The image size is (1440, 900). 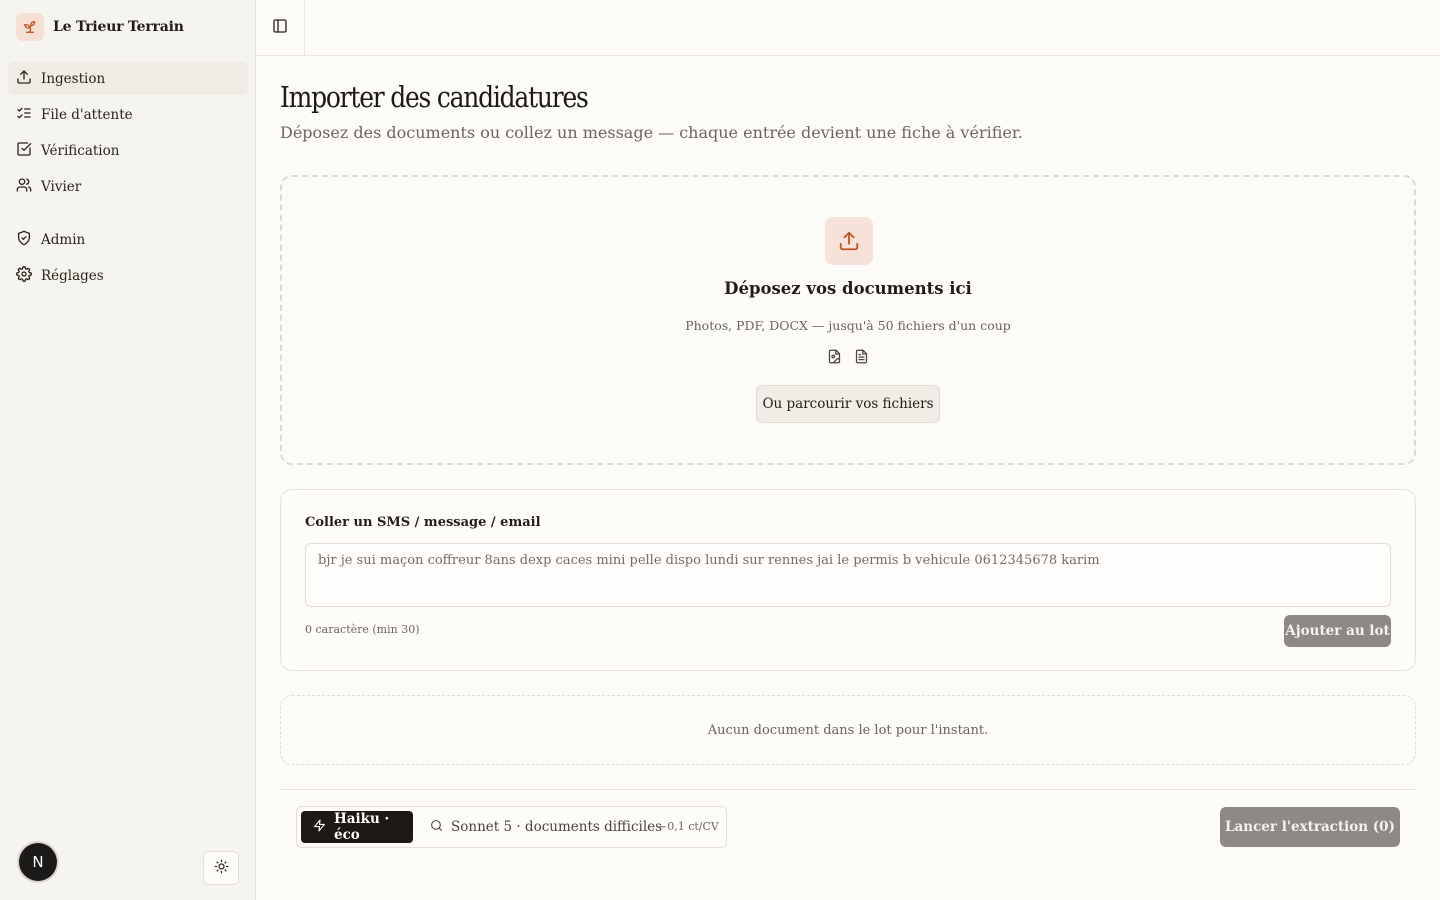 I want to click on sidebar-item-label: Admin, so click(x=63, y=239).